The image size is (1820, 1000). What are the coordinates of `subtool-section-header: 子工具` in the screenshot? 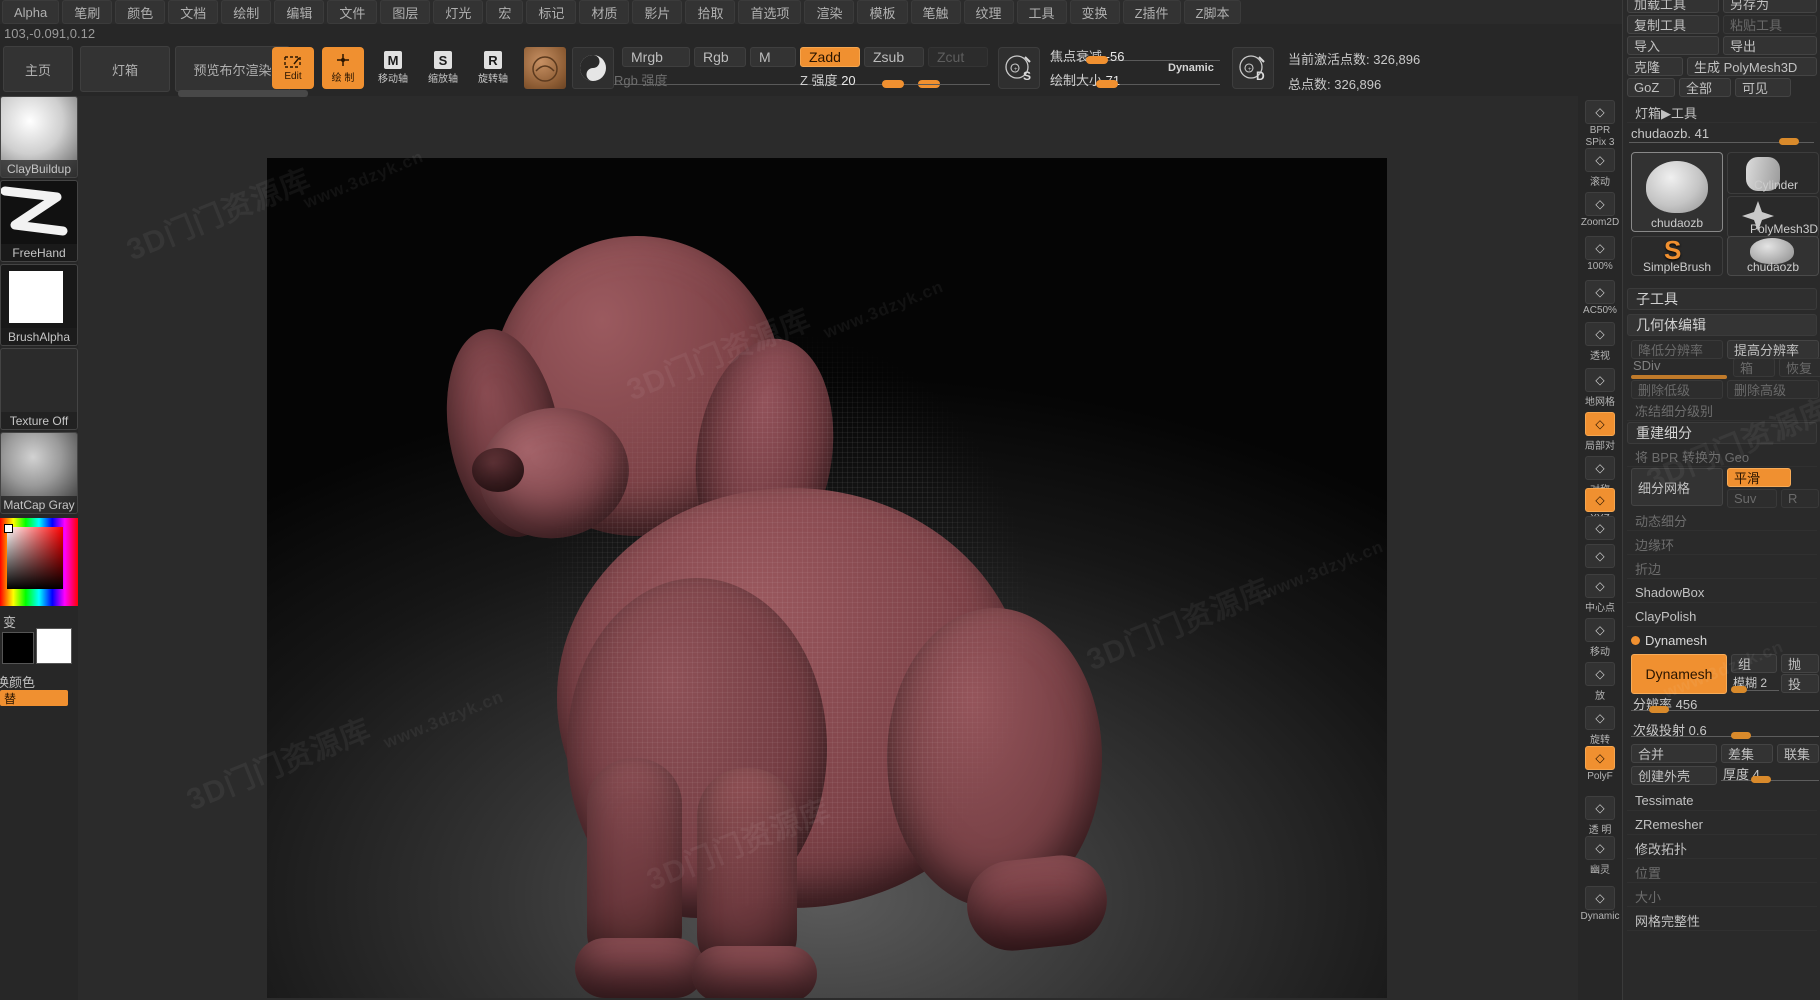 It's located at (1722, 299).